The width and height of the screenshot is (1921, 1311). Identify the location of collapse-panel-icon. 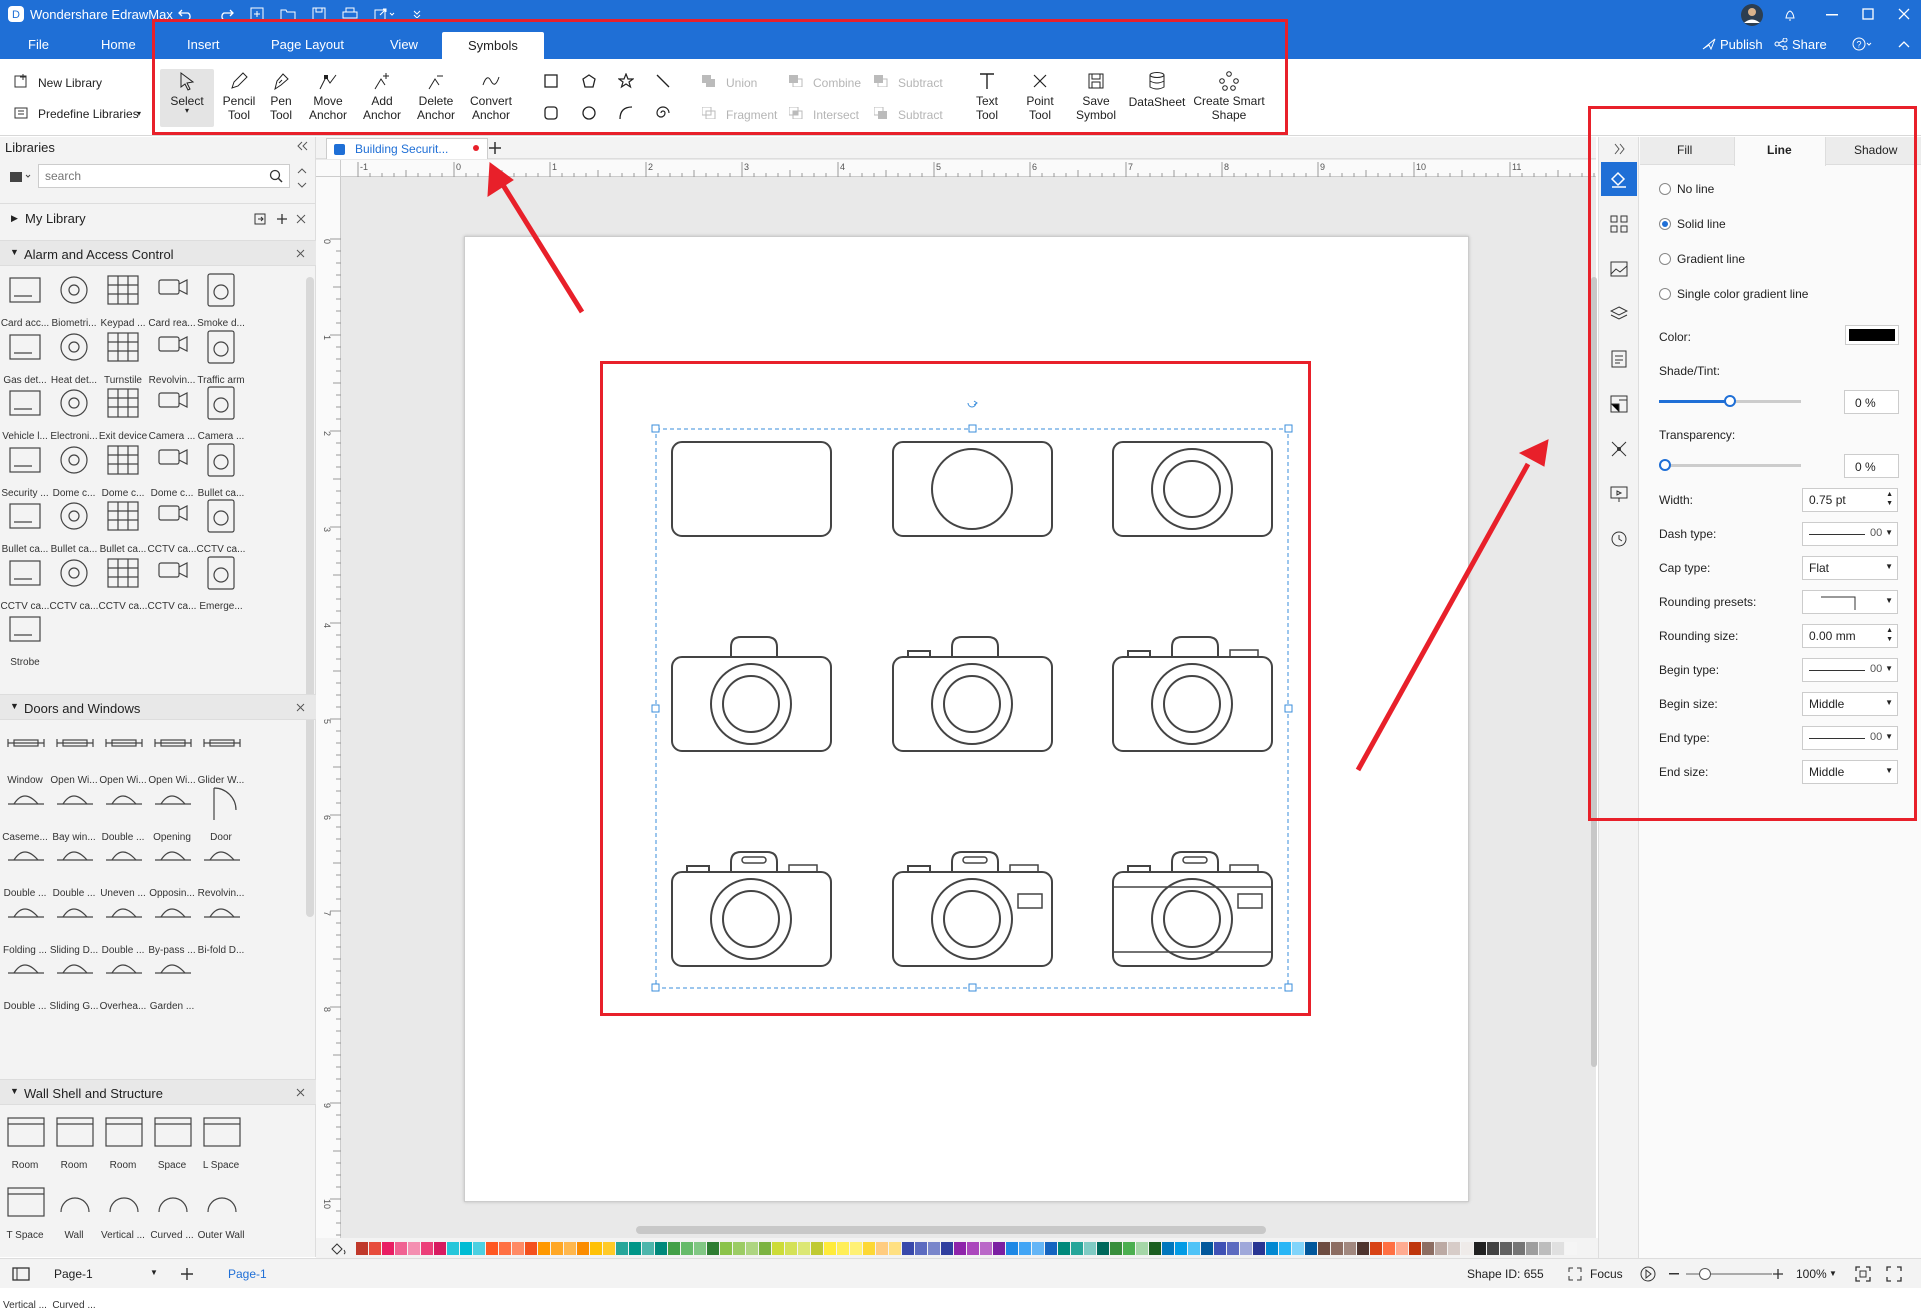
(302, 146).